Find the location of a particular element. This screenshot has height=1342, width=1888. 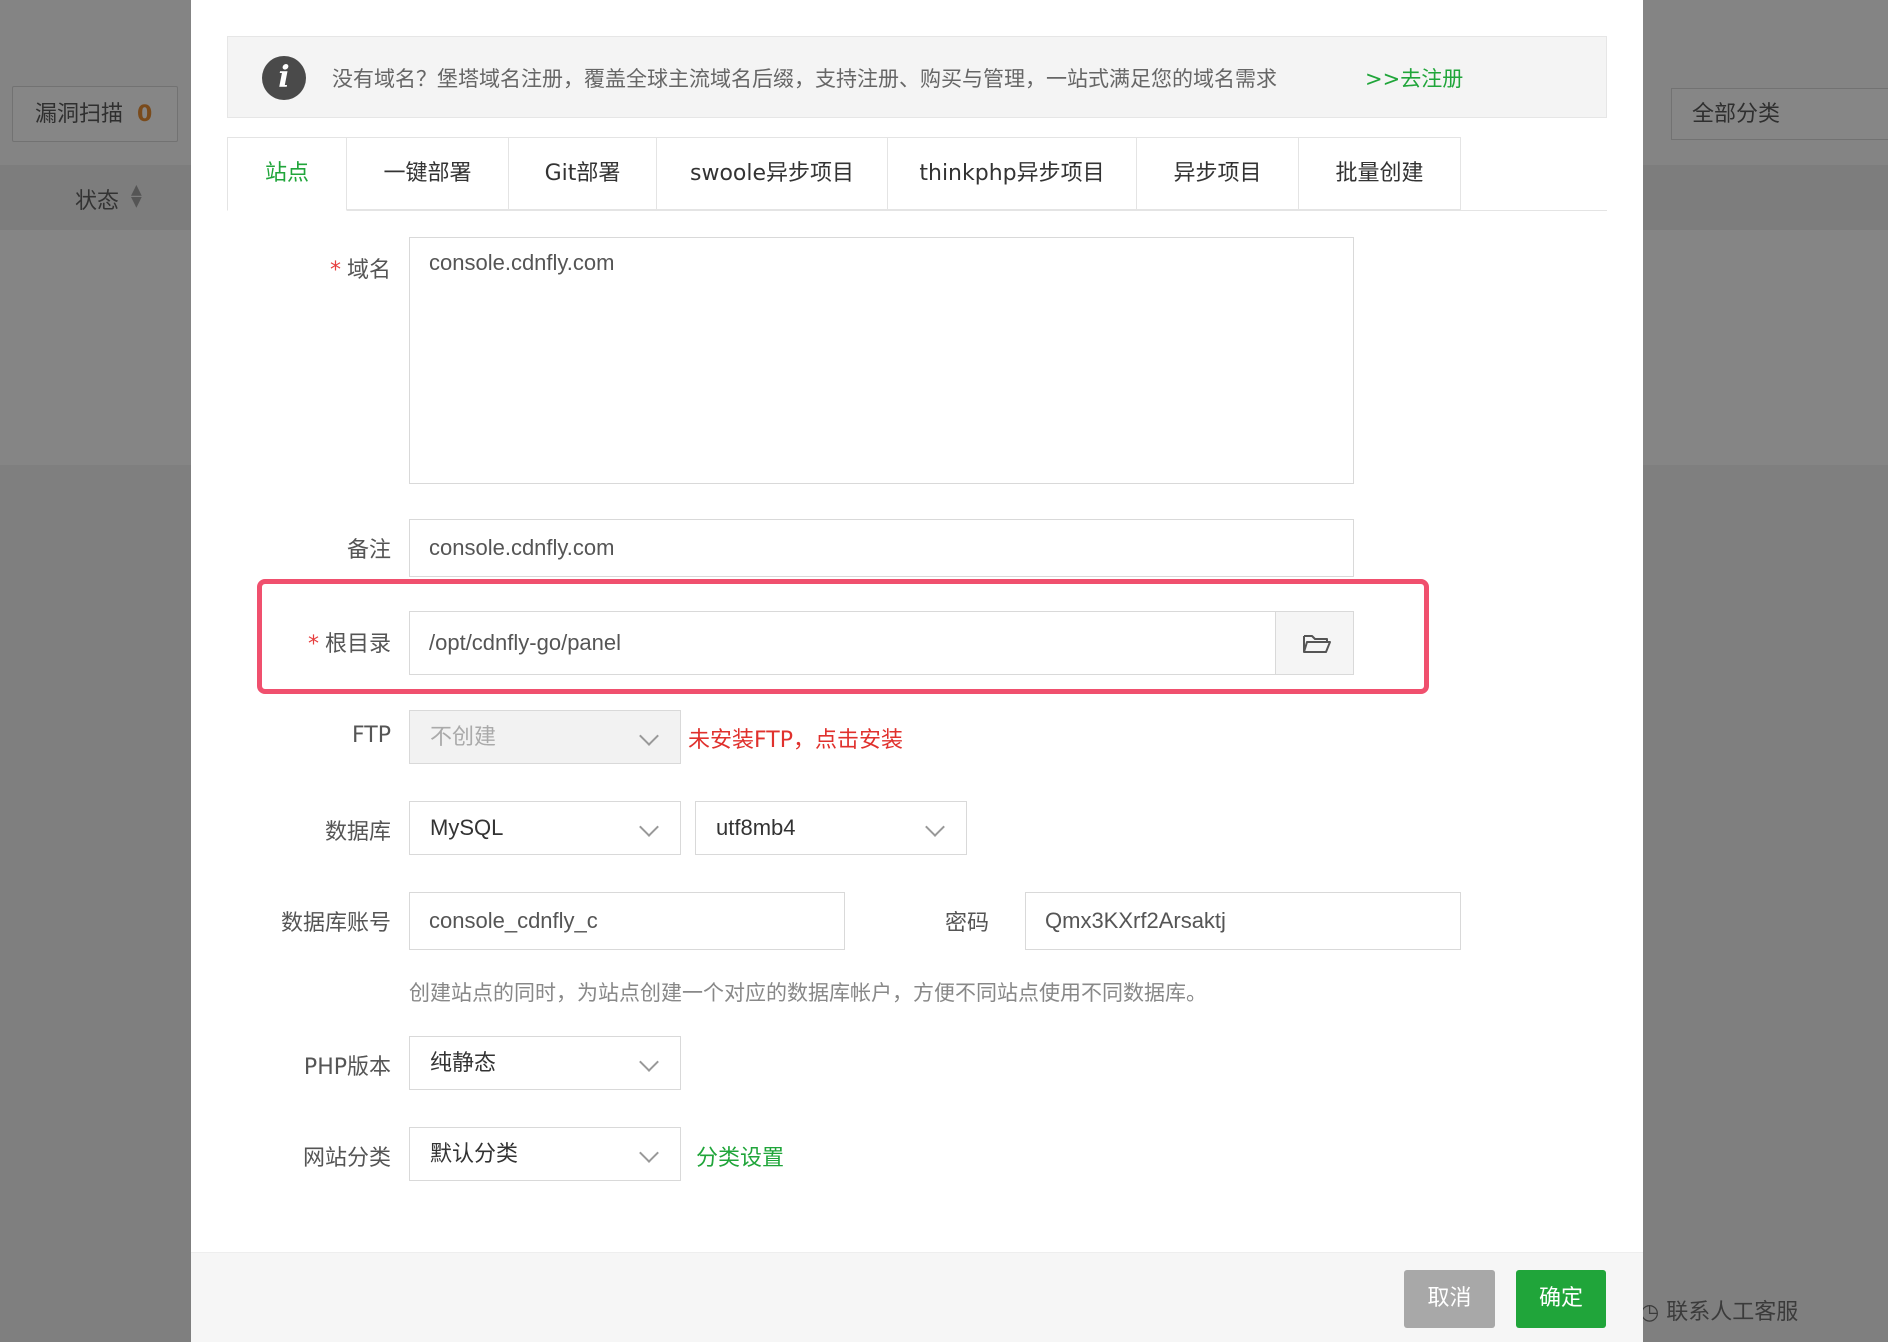

database-label: 数据库 is located at coordinates (357, 832).